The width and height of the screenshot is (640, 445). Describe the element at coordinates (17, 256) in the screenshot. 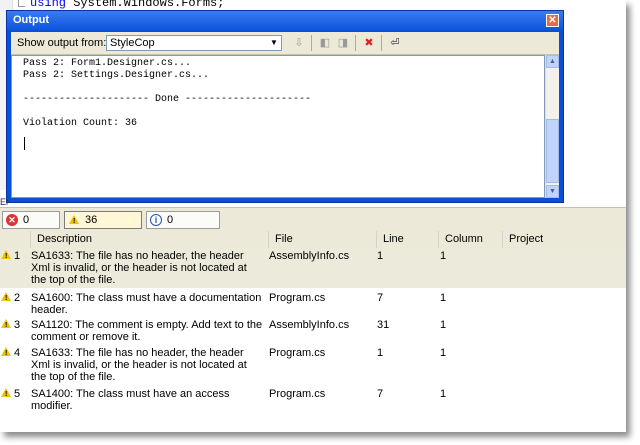

I see `row-number: 1` at that location.